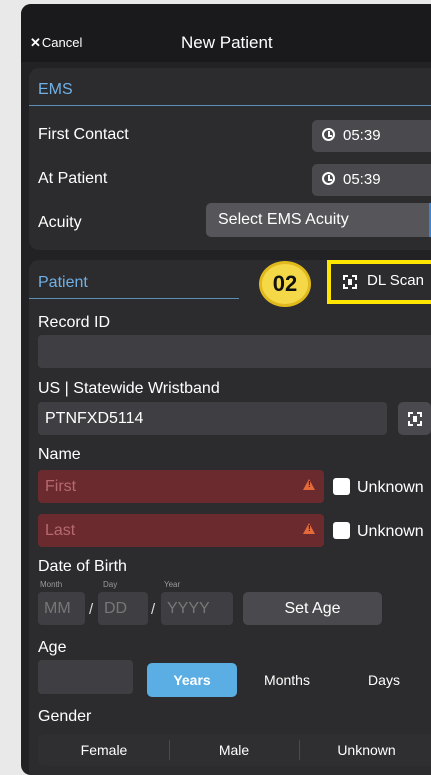  I want to click on ems-divider, so click(230, 105).